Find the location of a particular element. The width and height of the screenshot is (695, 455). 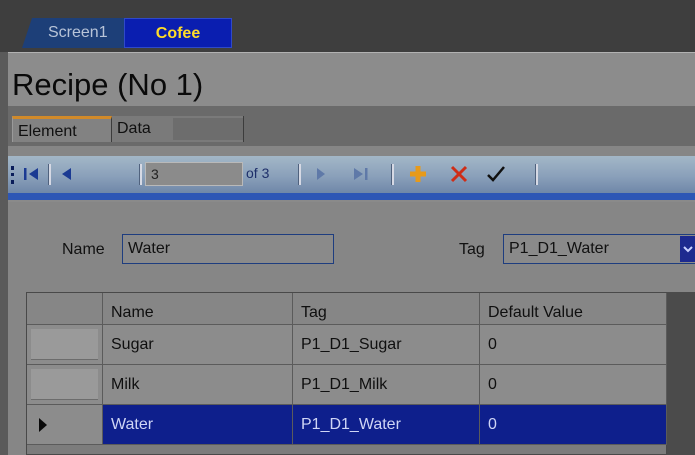

first-record-icon is located at coordinates (32, 174).